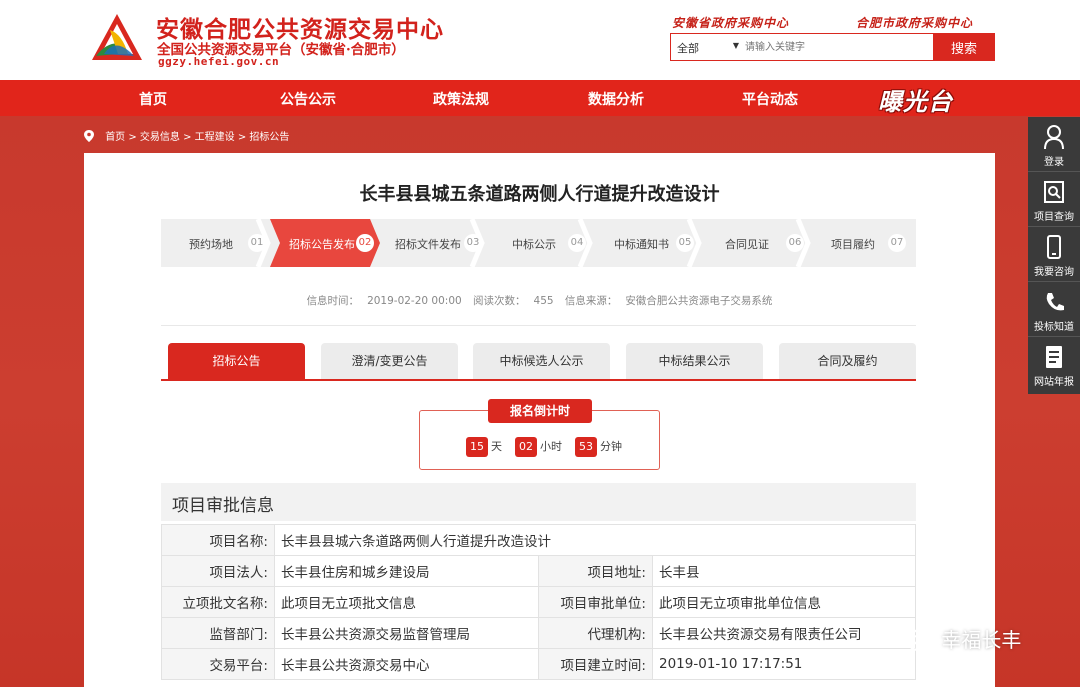 The width and height of the screenshot is (1080, 687). I want to click on float-project-query: 项目查询, so click(1054, 199).